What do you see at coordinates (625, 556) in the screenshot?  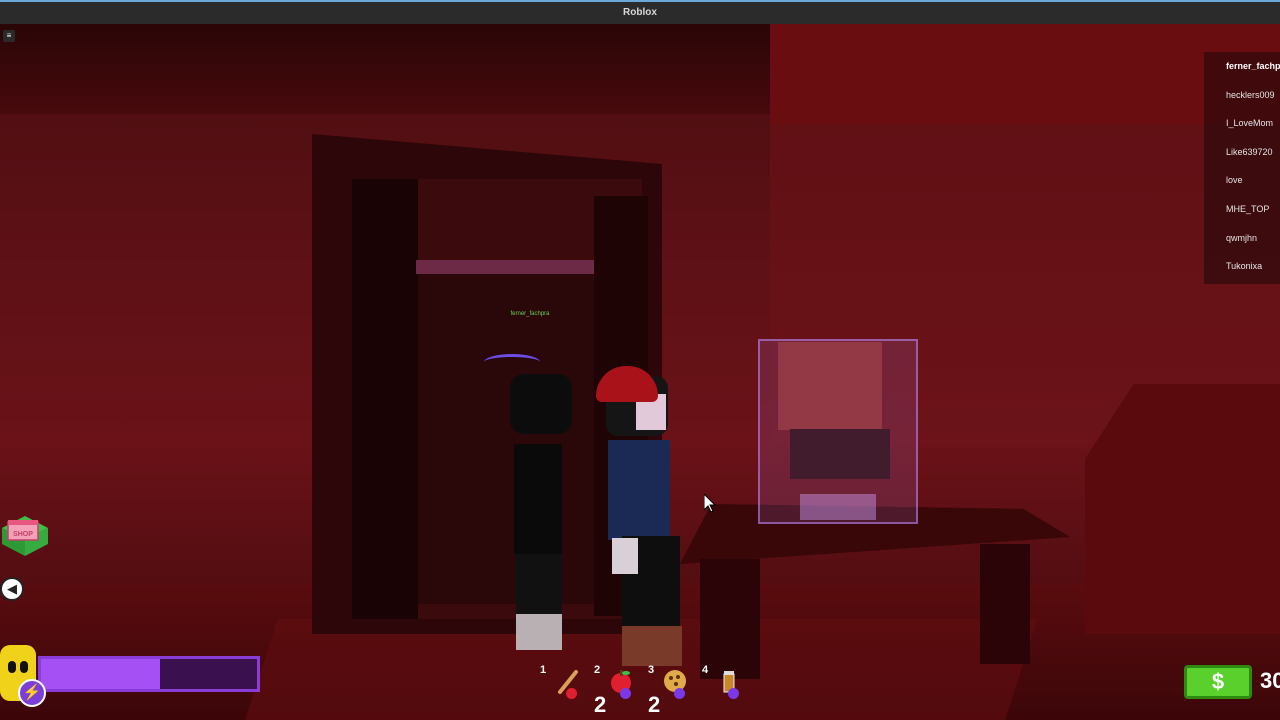 I see `character-hand` at bounding box center [625, 556].